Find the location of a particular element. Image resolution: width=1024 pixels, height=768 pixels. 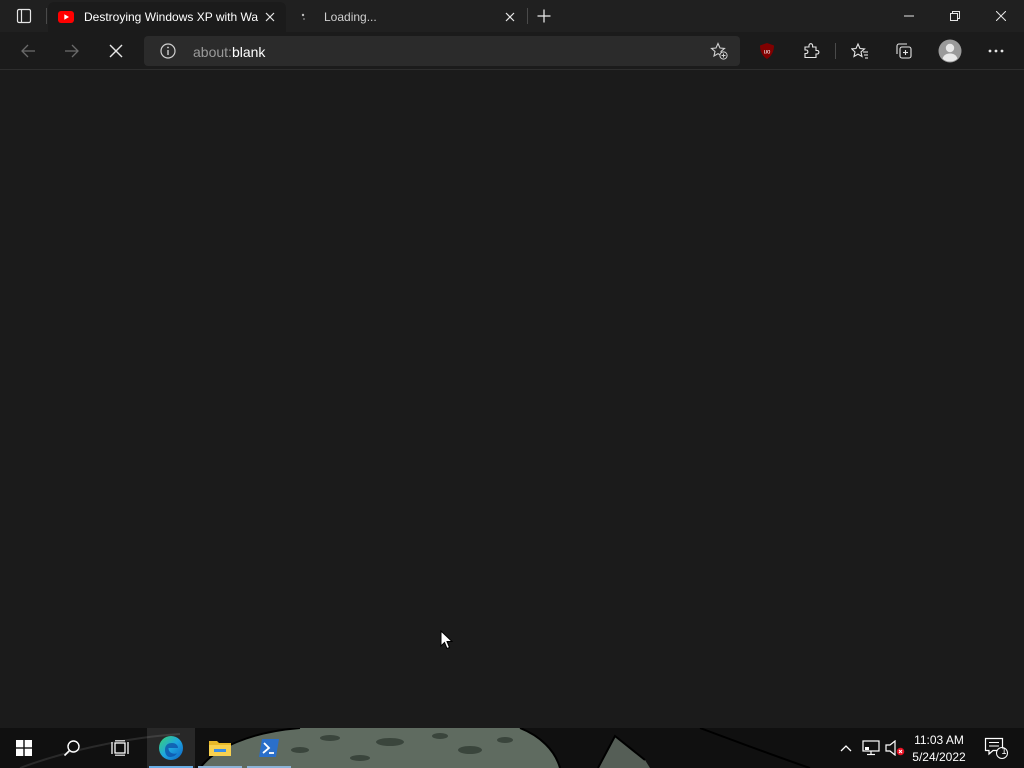

tab-actions-icon is located at coordinates (24, 16).